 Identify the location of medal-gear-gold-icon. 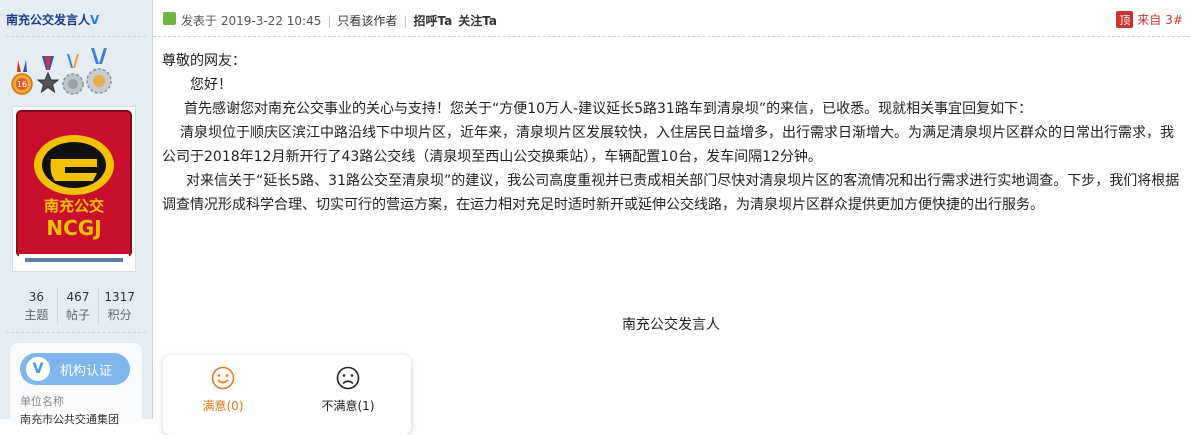
(99, 72).